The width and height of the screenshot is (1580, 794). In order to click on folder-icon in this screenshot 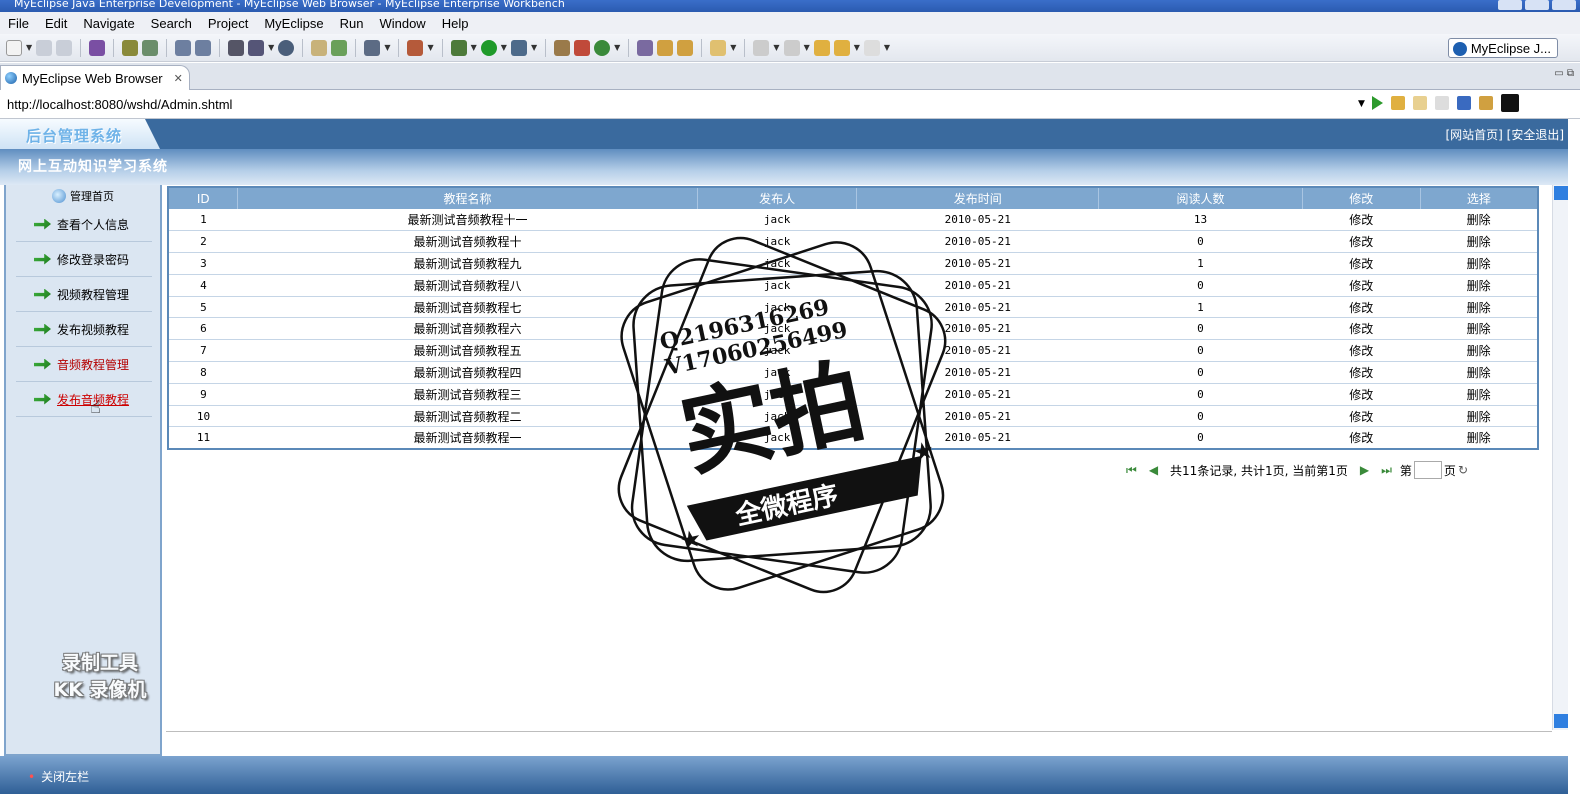, I will do `click(319, 47)`.